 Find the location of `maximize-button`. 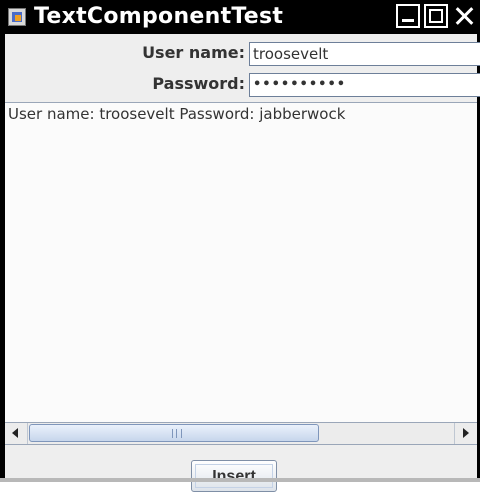

maximize-button is located at coordinates (436, 16).